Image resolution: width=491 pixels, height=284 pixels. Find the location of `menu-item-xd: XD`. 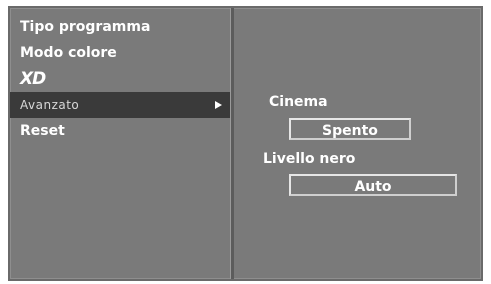

menu-item-xd: XD is located at coordinates (120, 79).